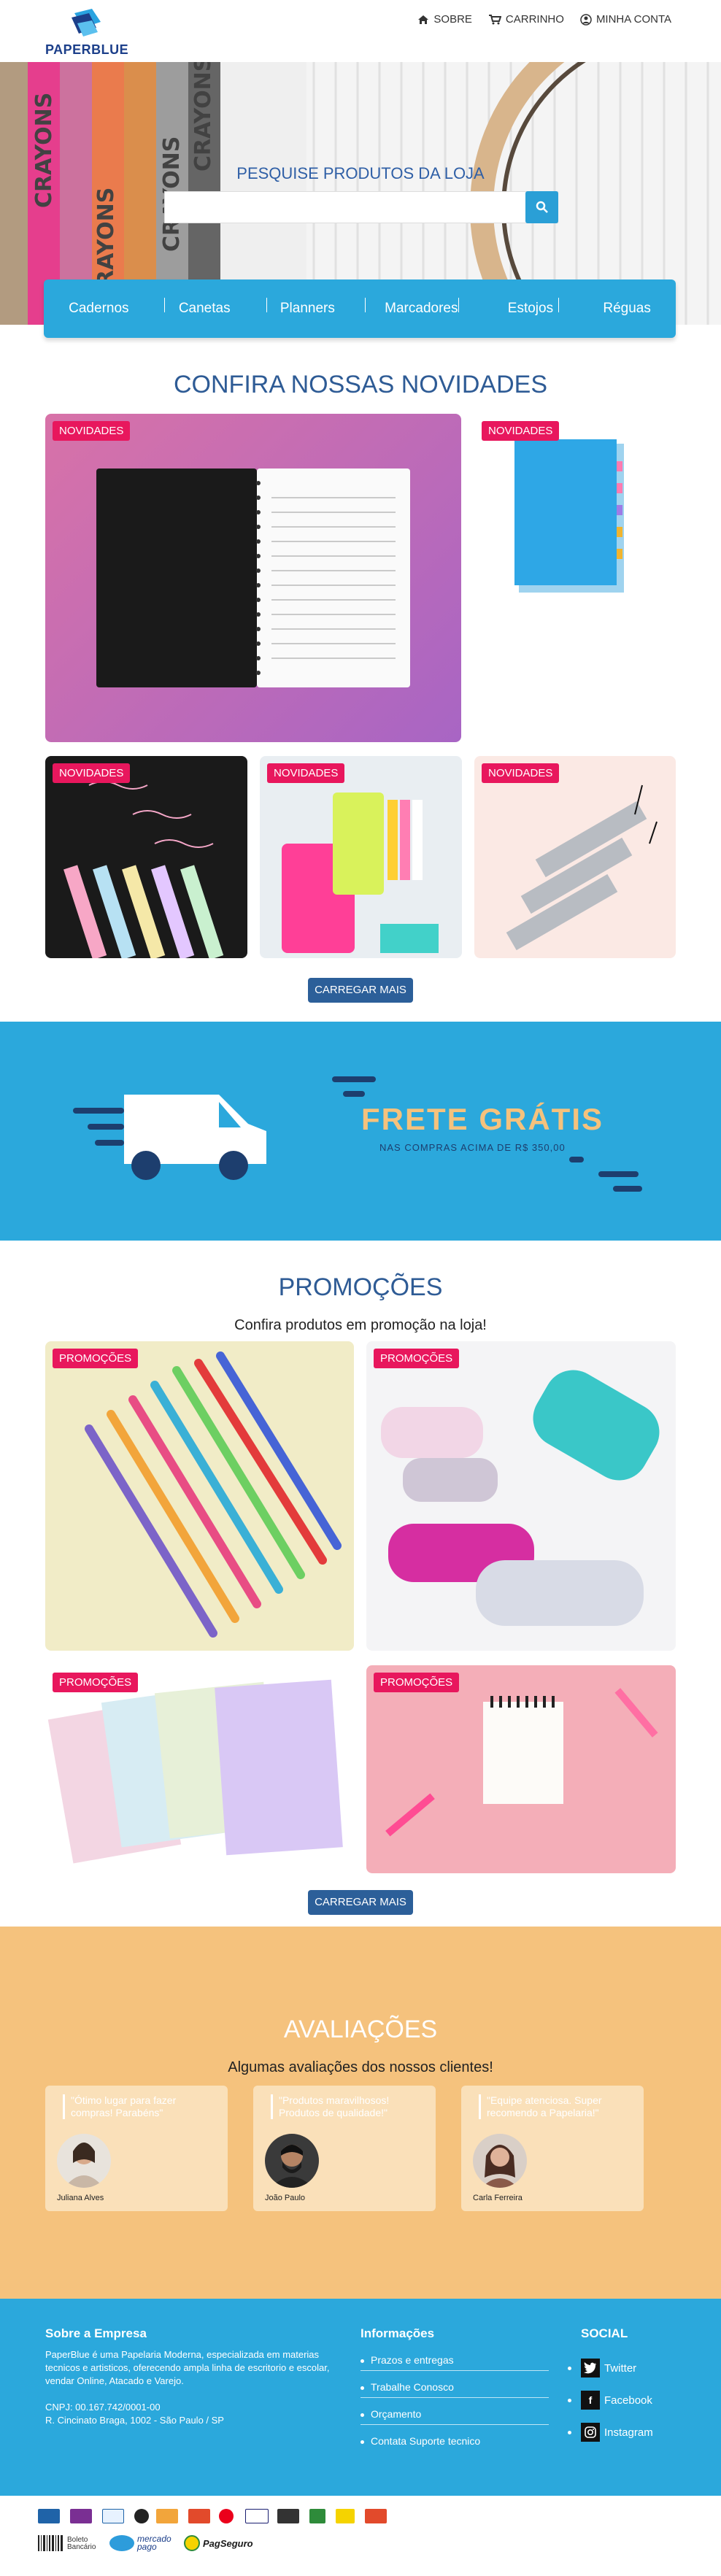 The image size is (721, 2576). Describe the element at coordinates (87, 49) in the screenshot. I see `logo-text: PAPERBLUE` at that location.